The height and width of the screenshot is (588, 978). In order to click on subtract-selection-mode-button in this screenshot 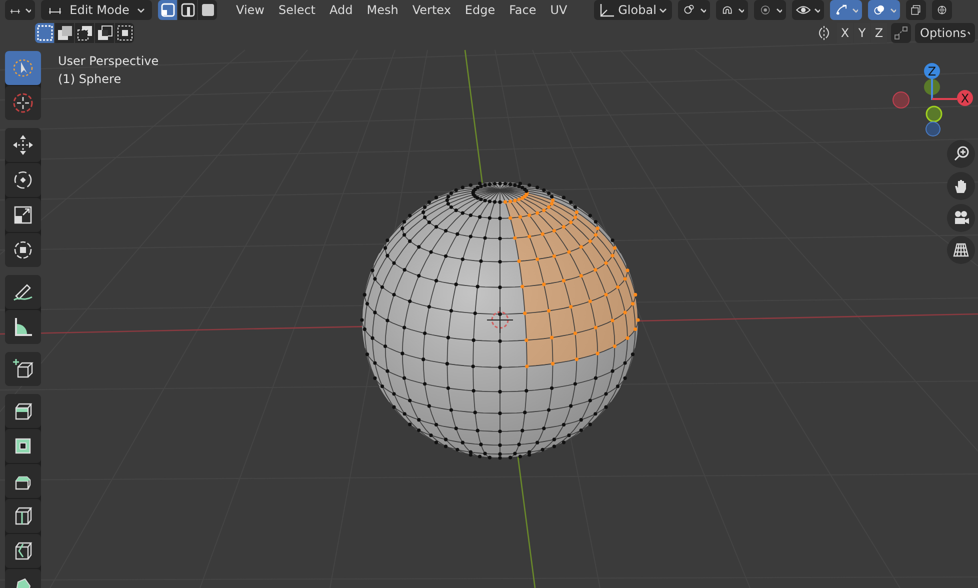, I will do `click(84, 33)`.